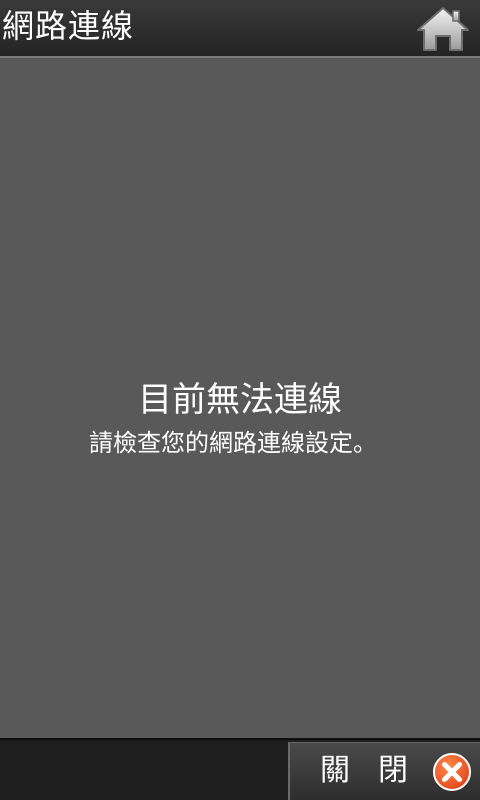  I want to click on page-title: 網路連線, so click(68, 26).